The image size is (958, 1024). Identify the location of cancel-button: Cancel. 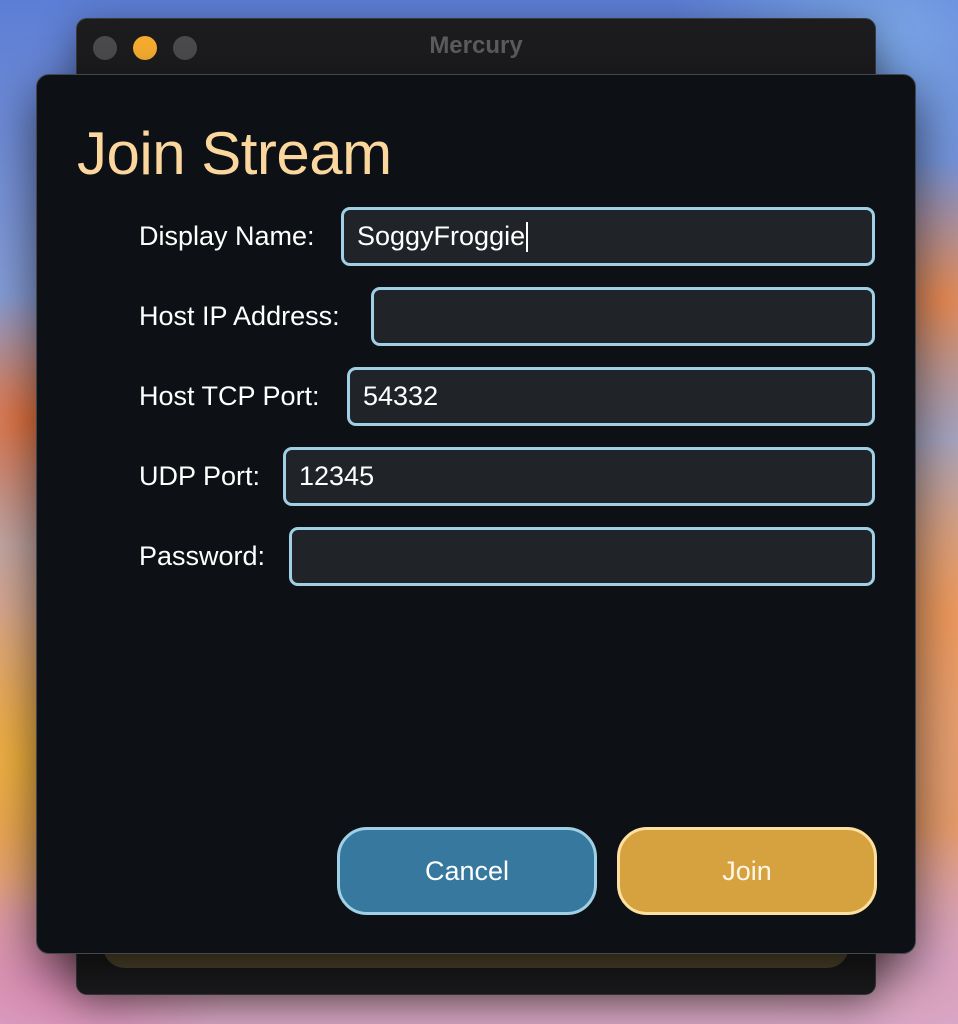
(467, 871).